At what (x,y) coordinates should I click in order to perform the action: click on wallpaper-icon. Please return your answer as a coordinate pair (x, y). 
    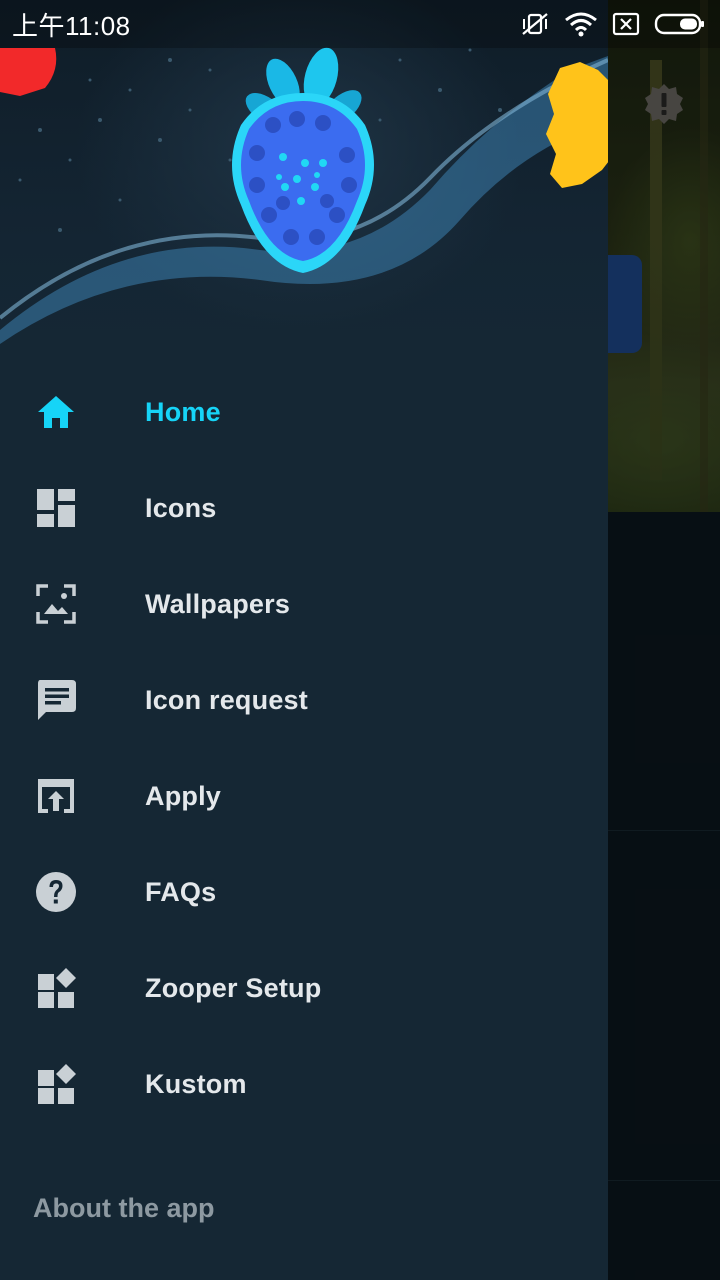
    Looking at the image, I should click on (56, 604).